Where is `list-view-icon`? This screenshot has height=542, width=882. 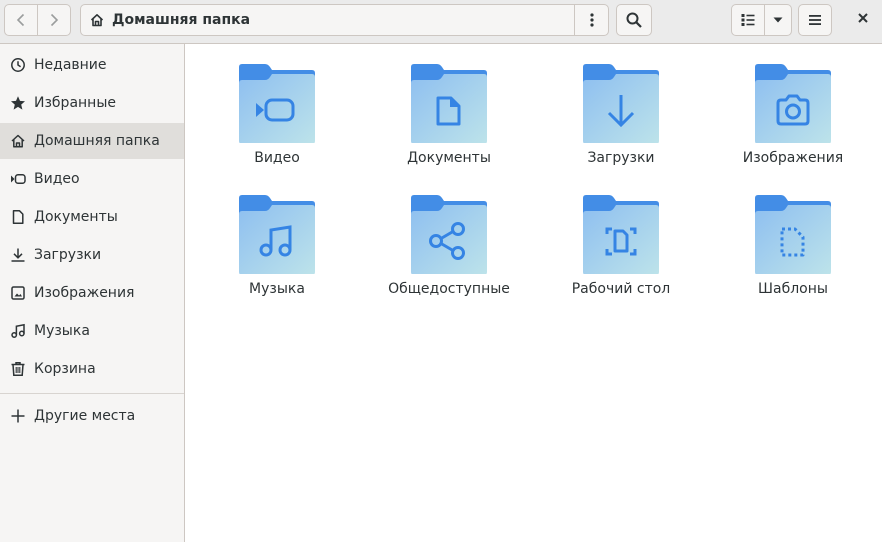 list-view-icon is located at coordinates (748, 20).